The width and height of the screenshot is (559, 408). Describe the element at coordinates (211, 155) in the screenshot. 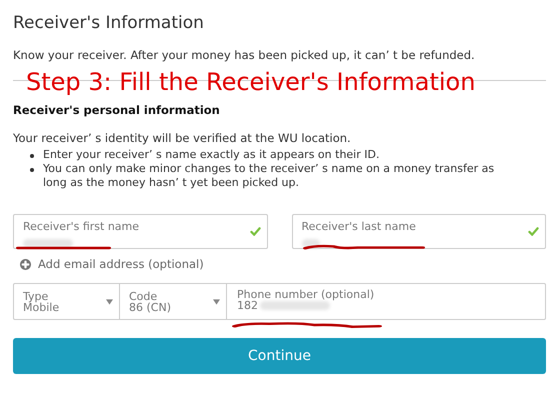

I see `bullet-text: Enter your receiver’ s name exactly as it appears on their ID.` at that location.